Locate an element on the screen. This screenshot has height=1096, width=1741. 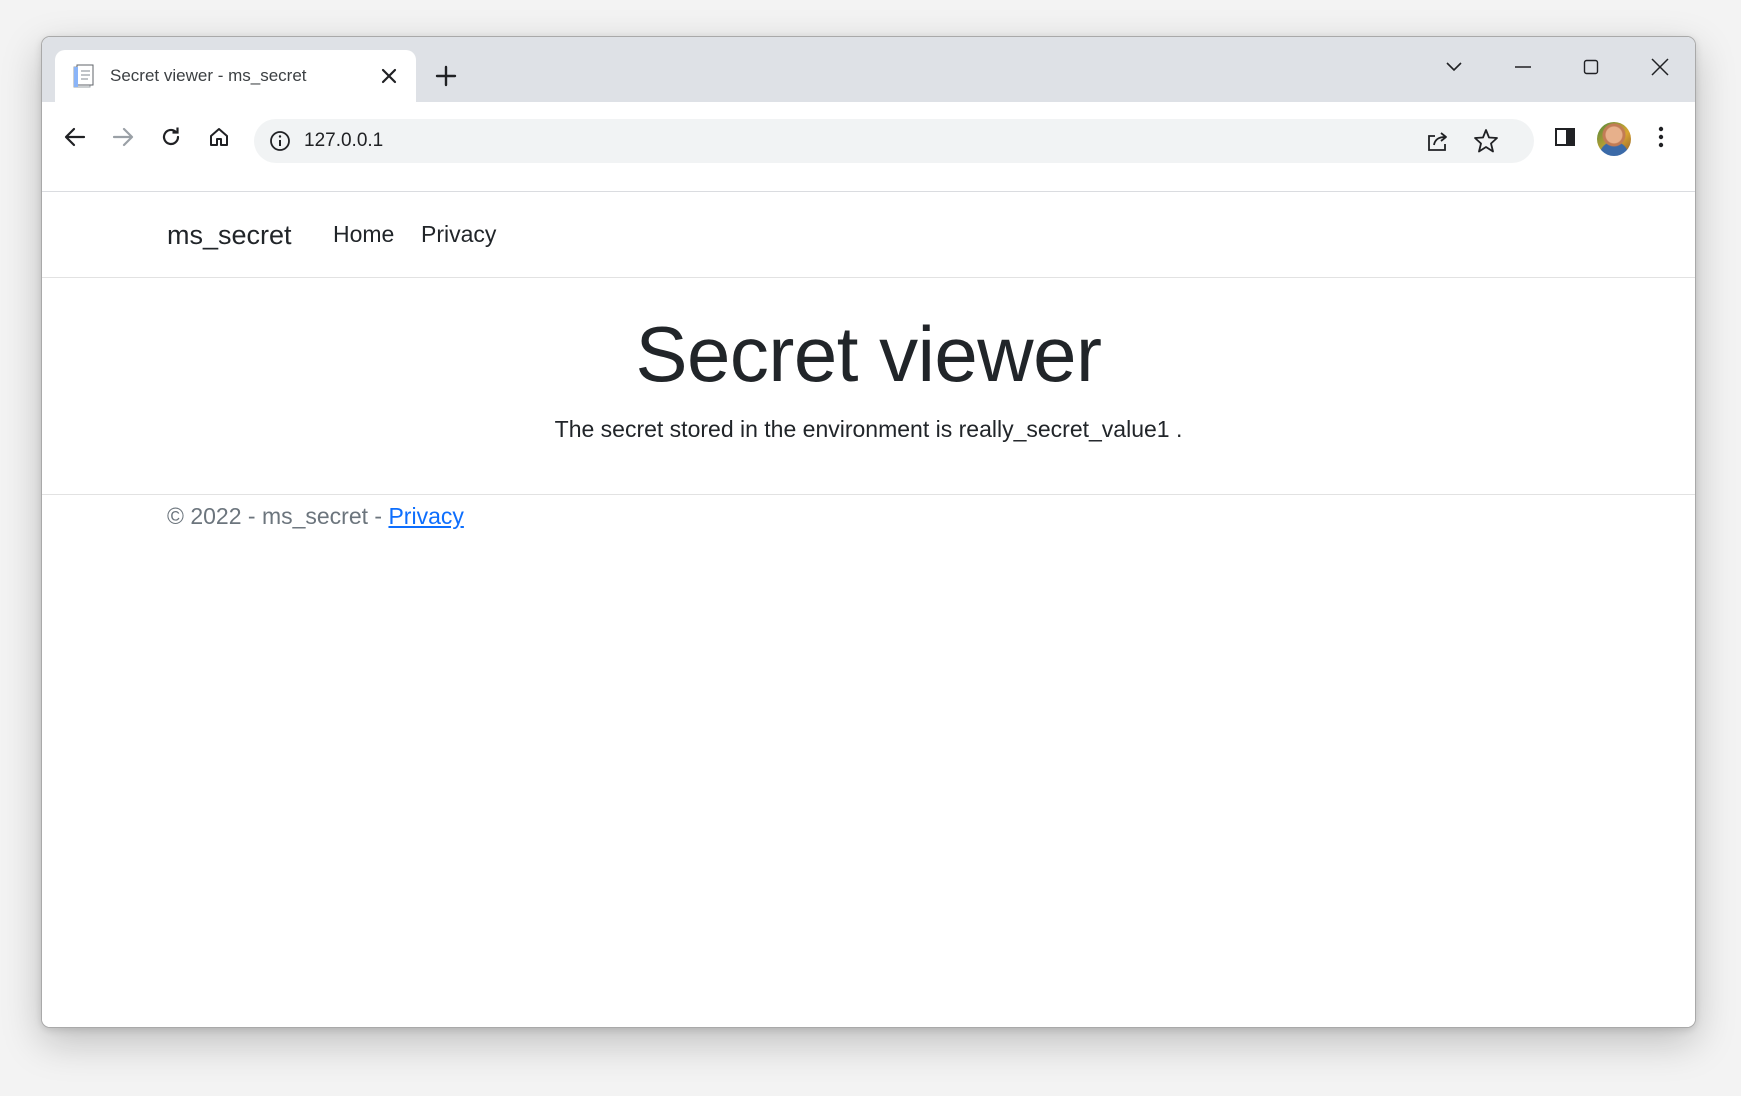
avatar is located at coordinates (1614, 139).